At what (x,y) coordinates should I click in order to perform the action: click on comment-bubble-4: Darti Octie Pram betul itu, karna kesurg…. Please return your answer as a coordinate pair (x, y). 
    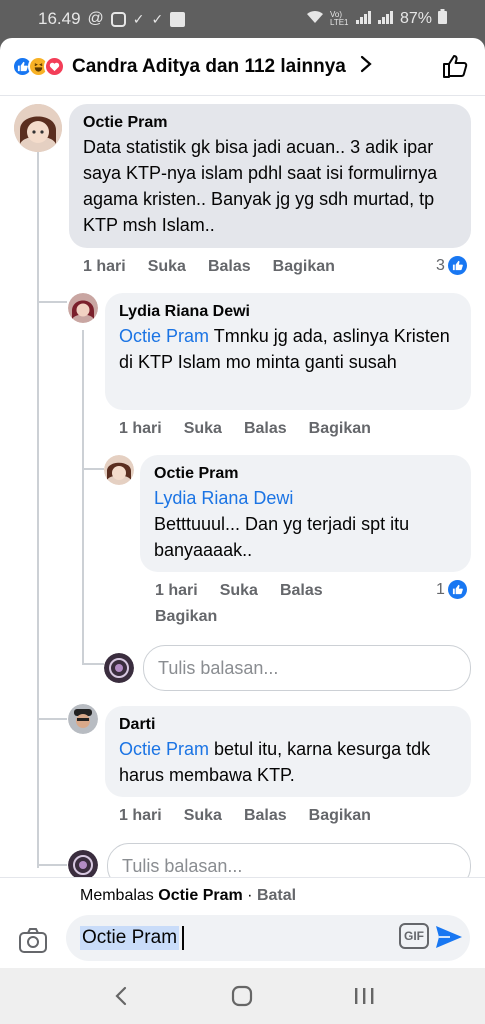
    Looking at the image, I should click on (288, 751).